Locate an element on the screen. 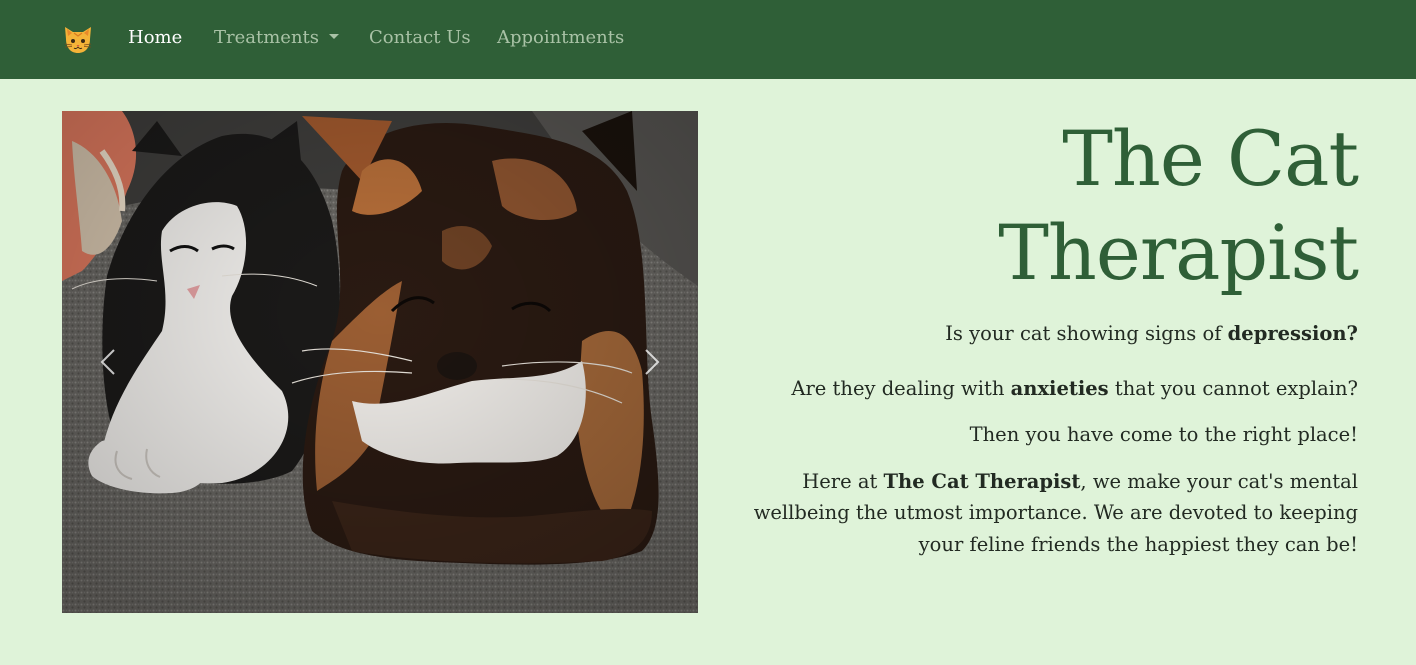 This screenshot has height=665, width=1416. nav-home: Home is located at coordinates (155, 38).